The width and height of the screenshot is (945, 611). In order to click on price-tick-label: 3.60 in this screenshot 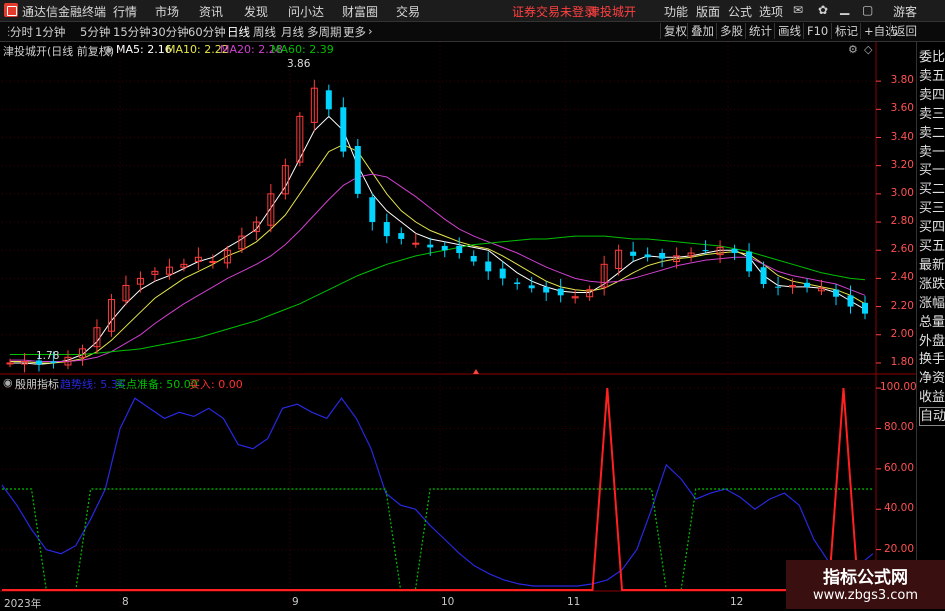, I will do `click(902, 108)`.